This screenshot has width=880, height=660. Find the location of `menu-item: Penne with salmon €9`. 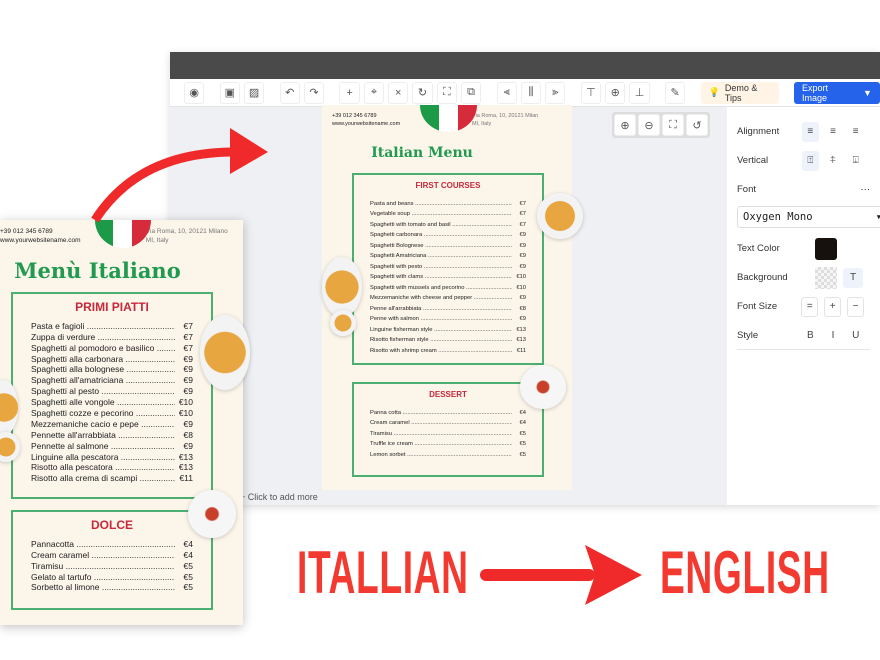

menu-item: Penne with salmon €9 is located at coordinates (448, 317).